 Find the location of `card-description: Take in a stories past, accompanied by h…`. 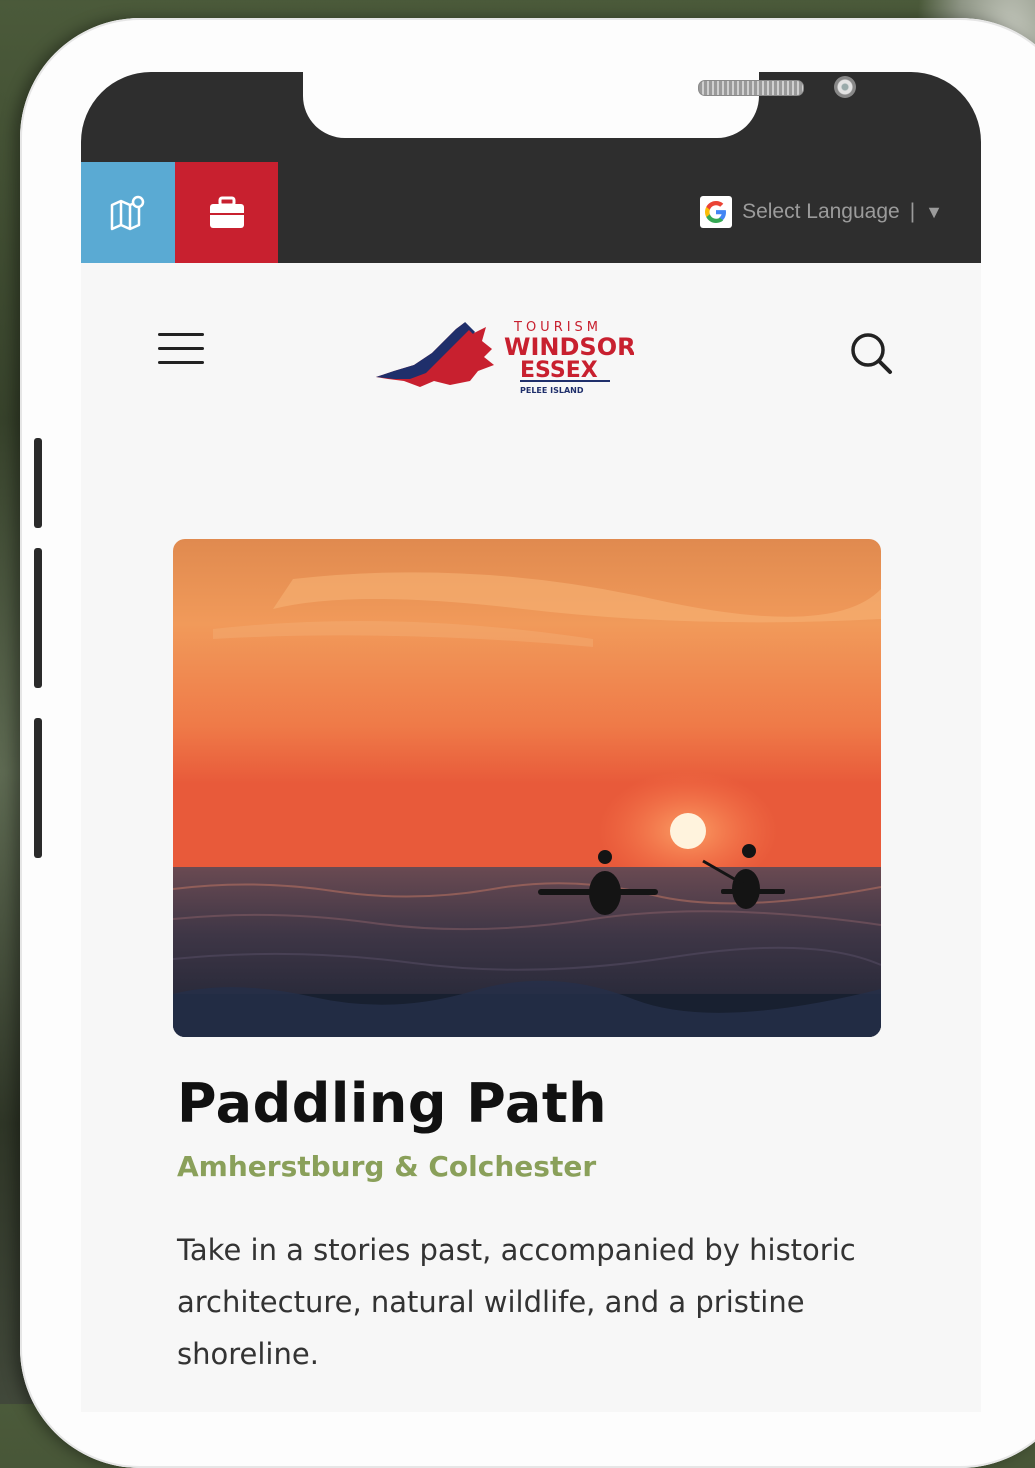

card-description: Take in a stories past, accompanied by h… is located at coordinates (516, 1302).